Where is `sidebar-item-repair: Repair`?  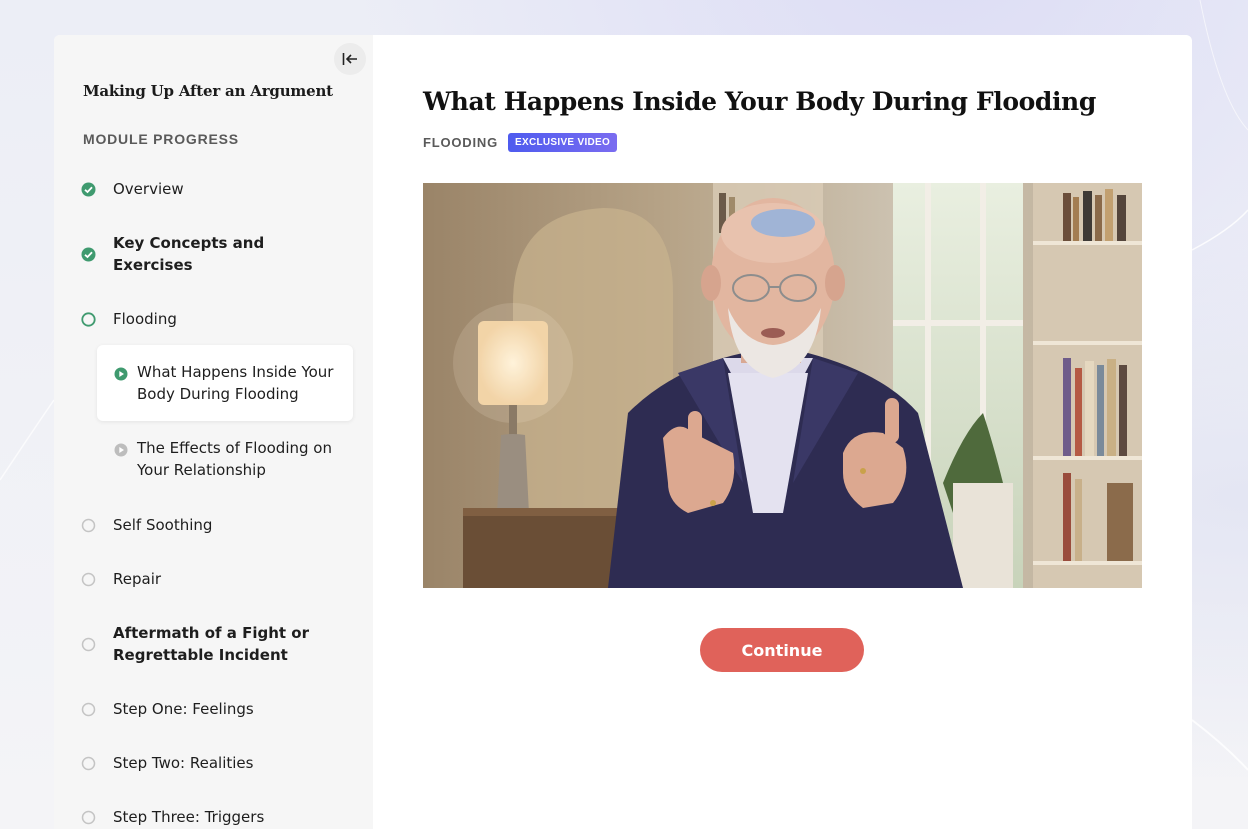
sidebar-item-repair: Repair is located at coordinates (215, 579).